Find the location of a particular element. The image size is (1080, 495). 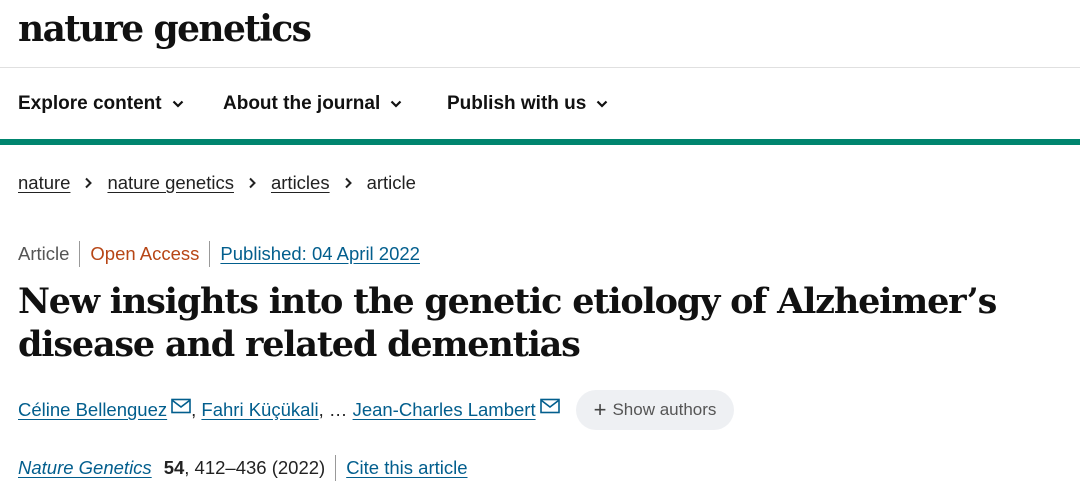

nav-explore-content: Explore content is located at coordinates (101, 104).